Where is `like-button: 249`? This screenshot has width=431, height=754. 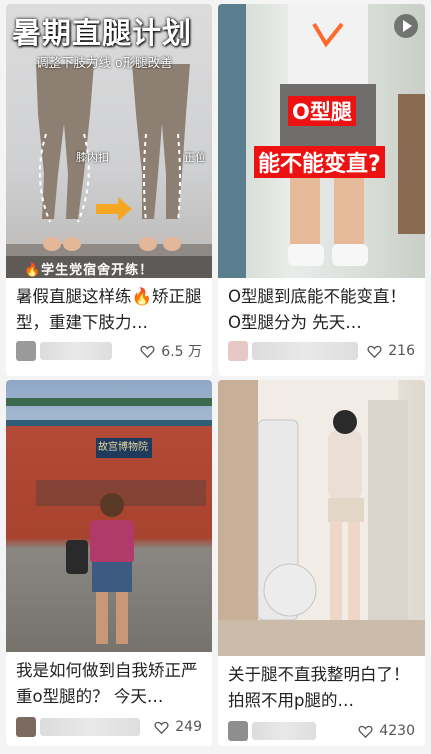
like-button: 249 is located at coordinates (177, 727).